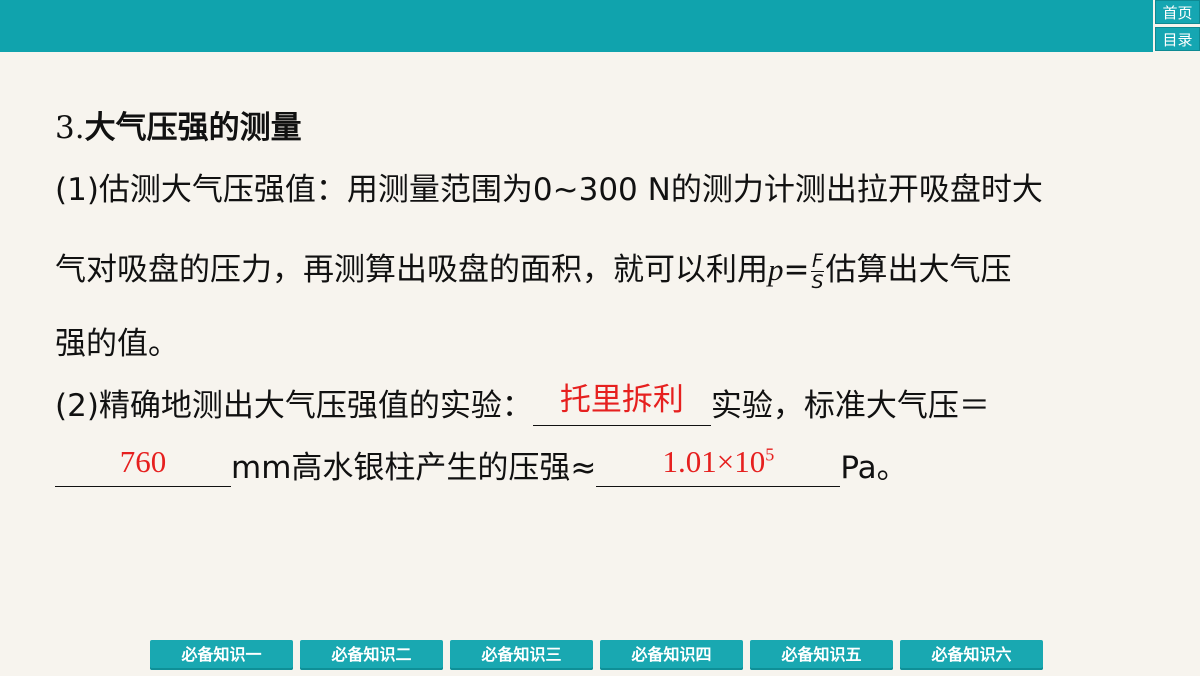  What do you see at coordinates (1177, 12) in the screenshot?
I see `home-button: 首页` at bounding box center [1177, 12].